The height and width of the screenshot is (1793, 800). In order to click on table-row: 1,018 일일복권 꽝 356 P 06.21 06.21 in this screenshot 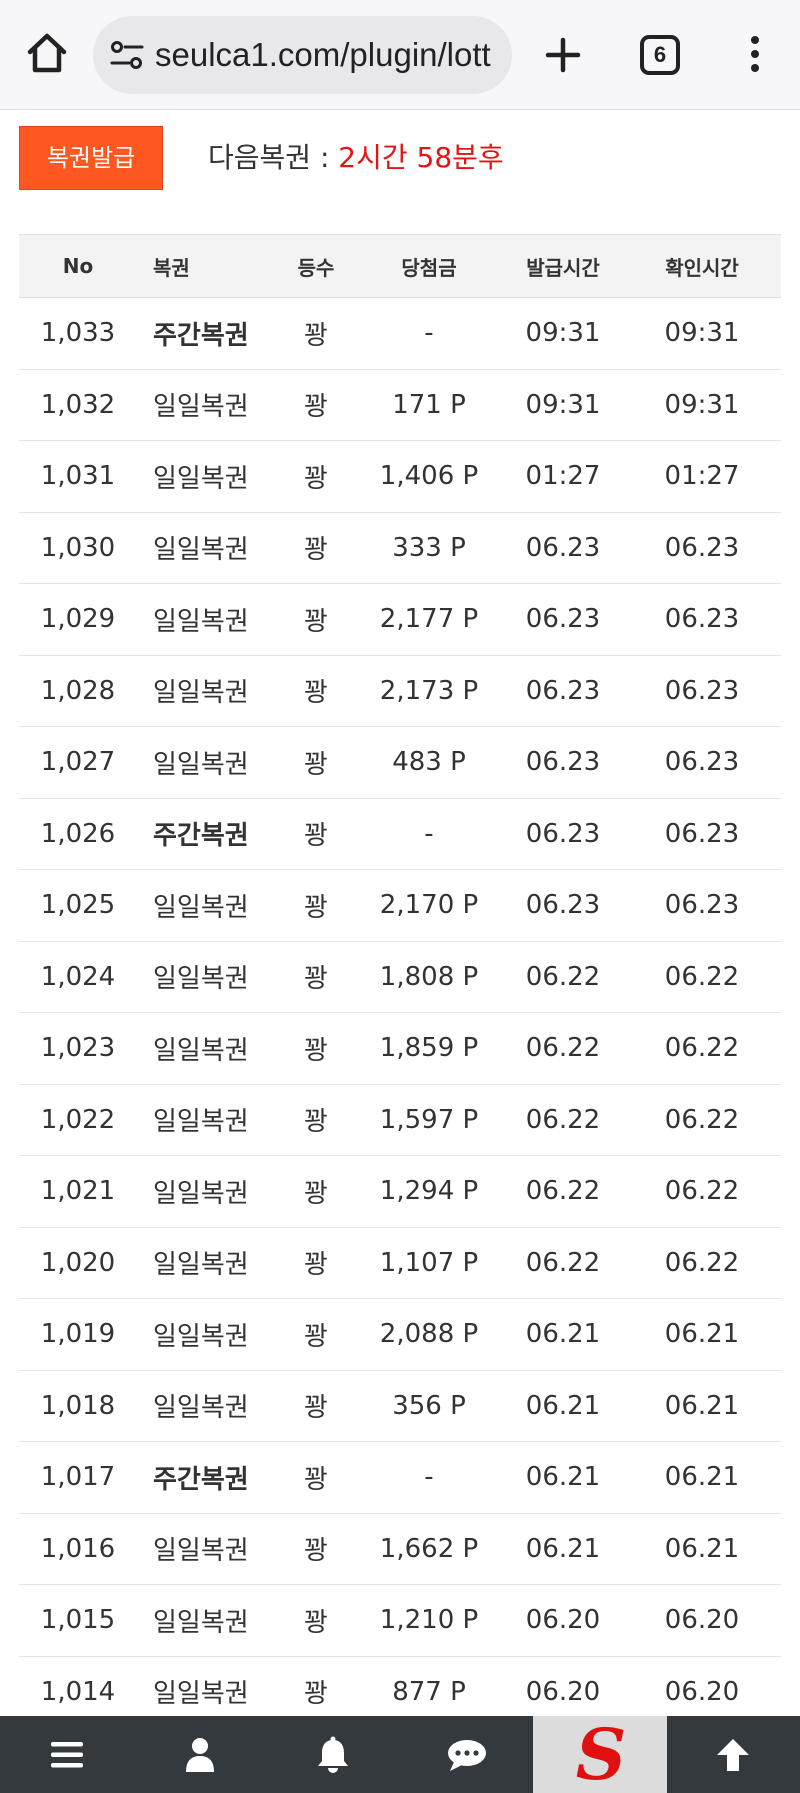, I will do `click(400, 1406)`.